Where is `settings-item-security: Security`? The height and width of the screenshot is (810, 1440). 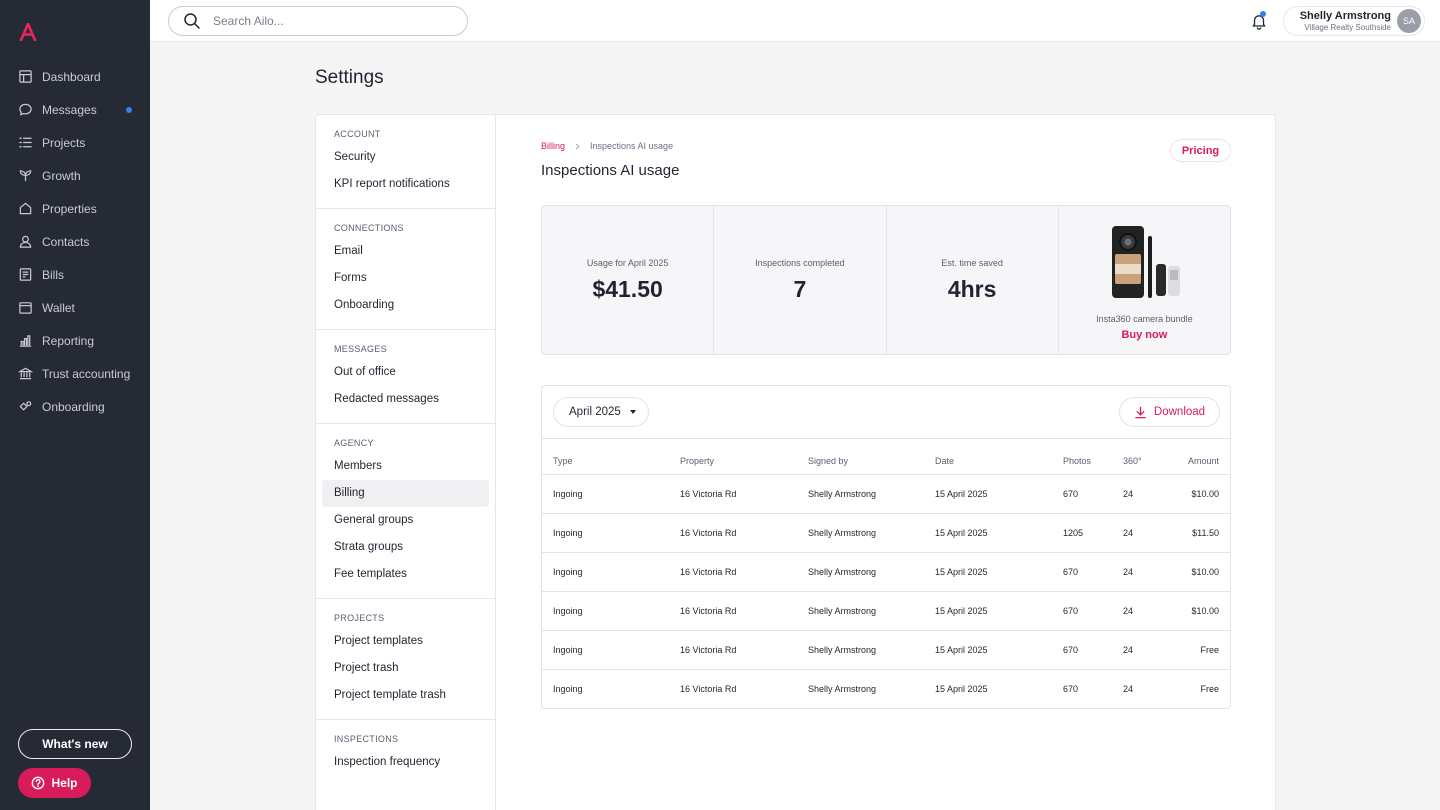
settings-item-security: Security is located at coordinates (405, 157).